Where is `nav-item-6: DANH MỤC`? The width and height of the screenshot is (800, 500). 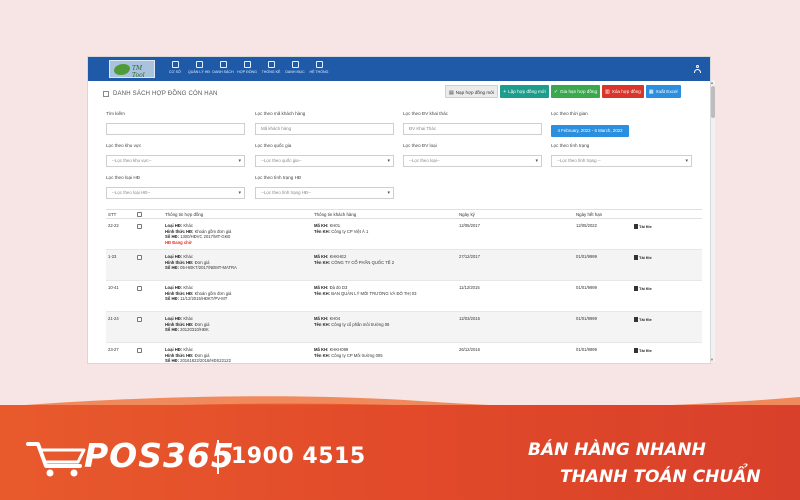
nav-item-6: DANH MỤC is located at coordinates (295, 70).